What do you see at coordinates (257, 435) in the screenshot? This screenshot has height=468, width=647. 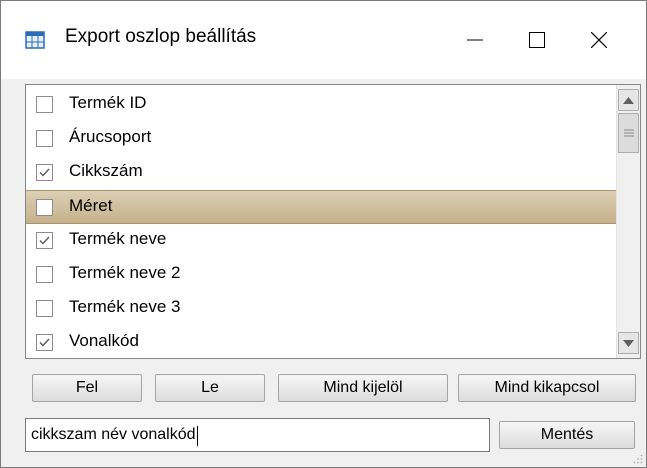 I see `column-names-input: cikkszam név vonalkód` at bounding box center [257, 435].